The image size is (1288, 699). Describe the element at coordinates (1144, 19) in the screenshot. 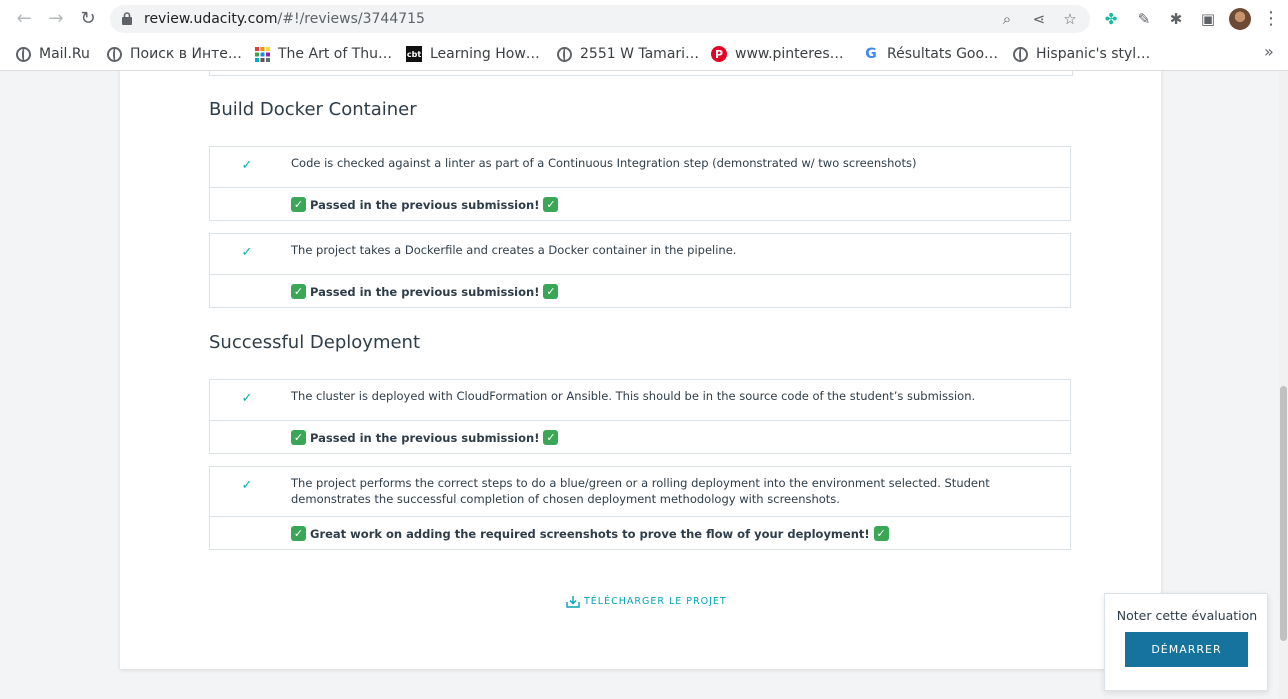

I see `eyedropper-icon: ✎` at that location.